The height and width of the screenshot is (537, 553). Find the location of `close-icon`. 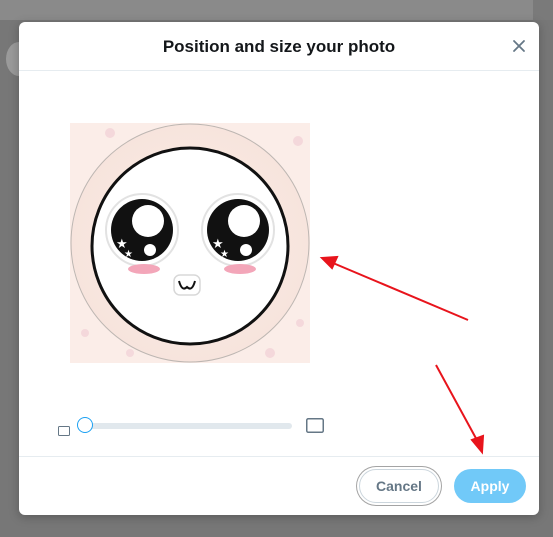

close-icon is located at coordinates (519, 46).